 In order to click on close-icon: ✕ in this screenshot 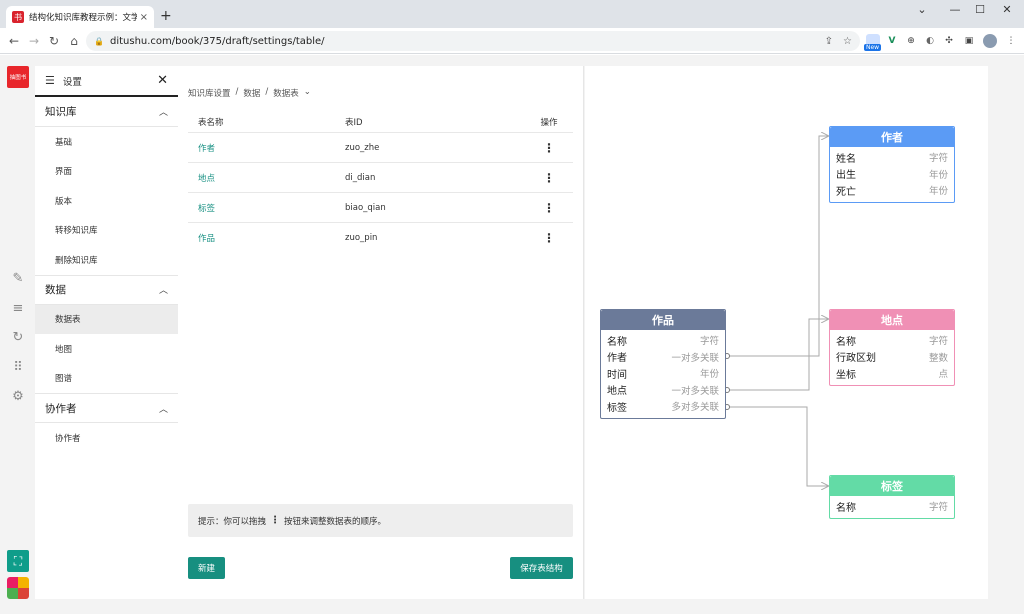, I will do `click(162, 80)`.